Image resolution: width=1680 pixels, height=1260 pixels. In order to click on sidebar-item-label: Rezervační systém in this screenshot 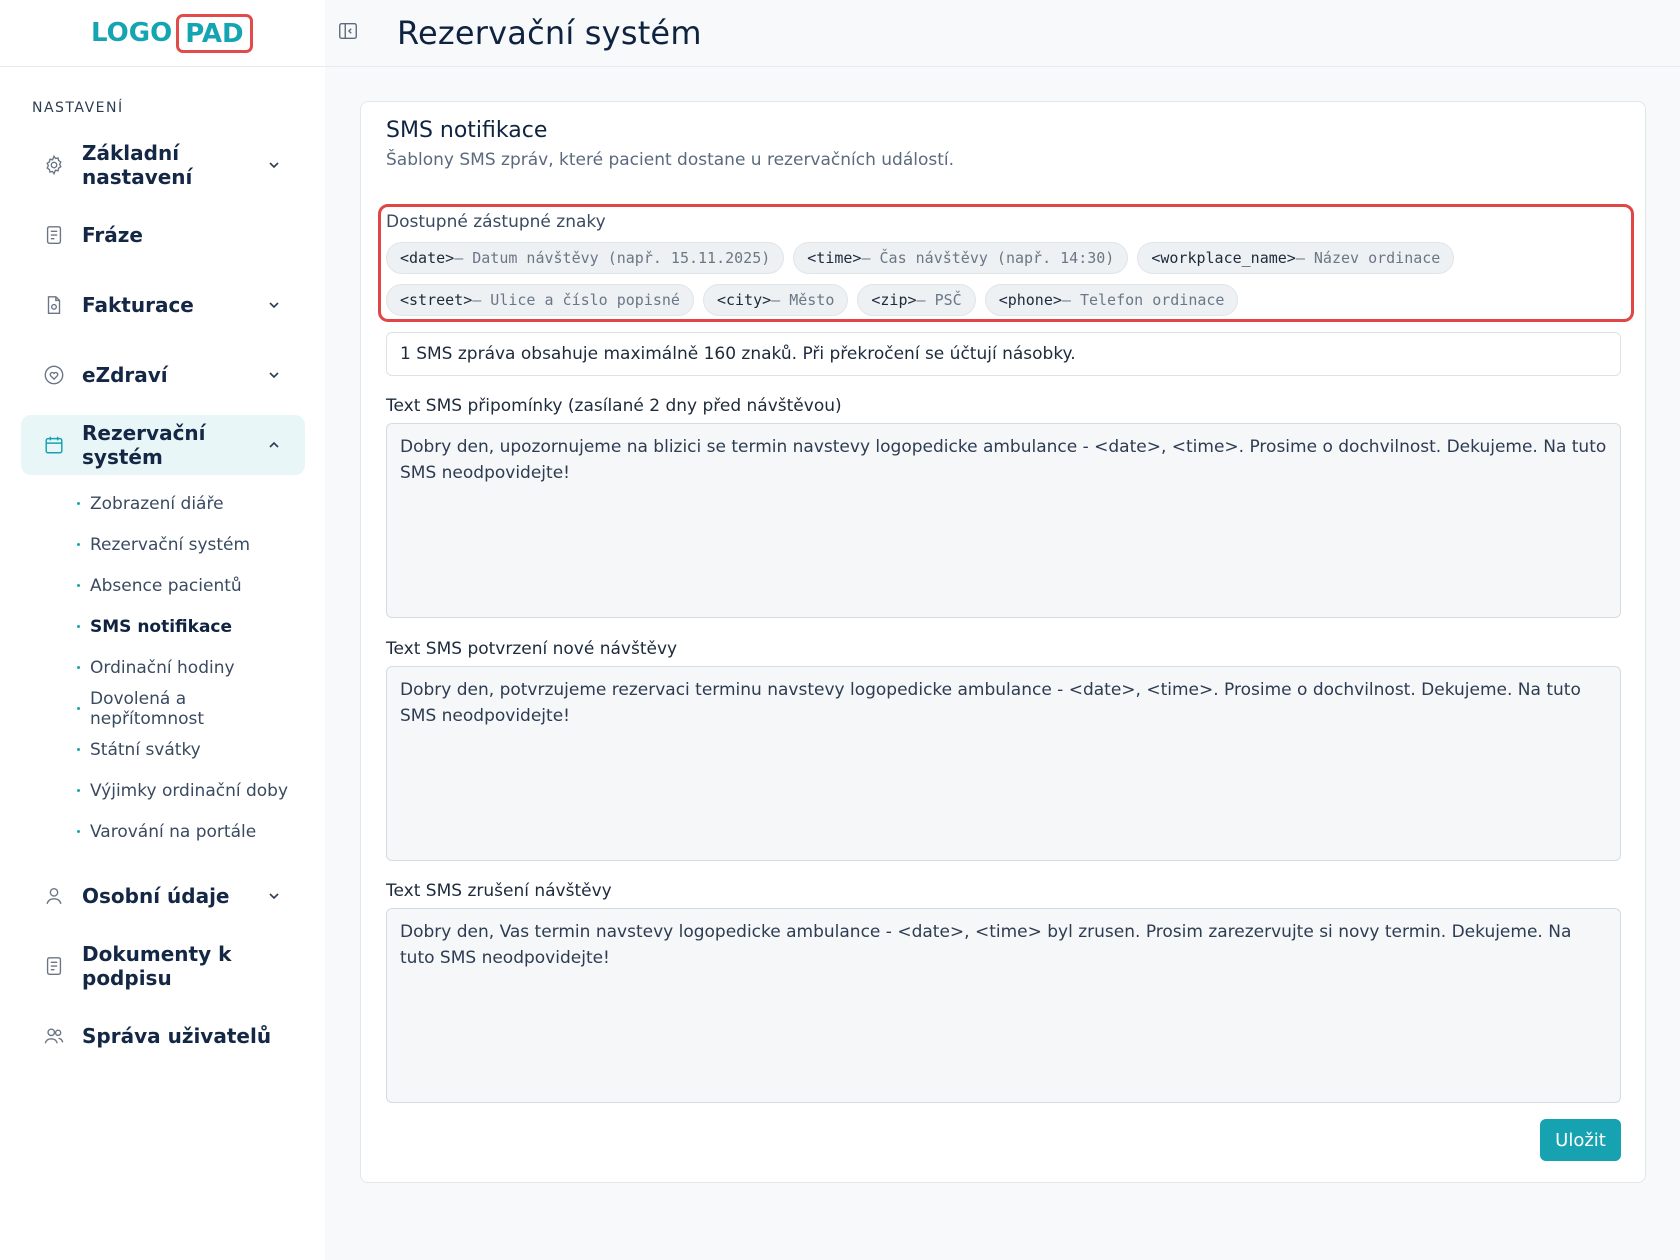, I will do `click(144, 445)`.